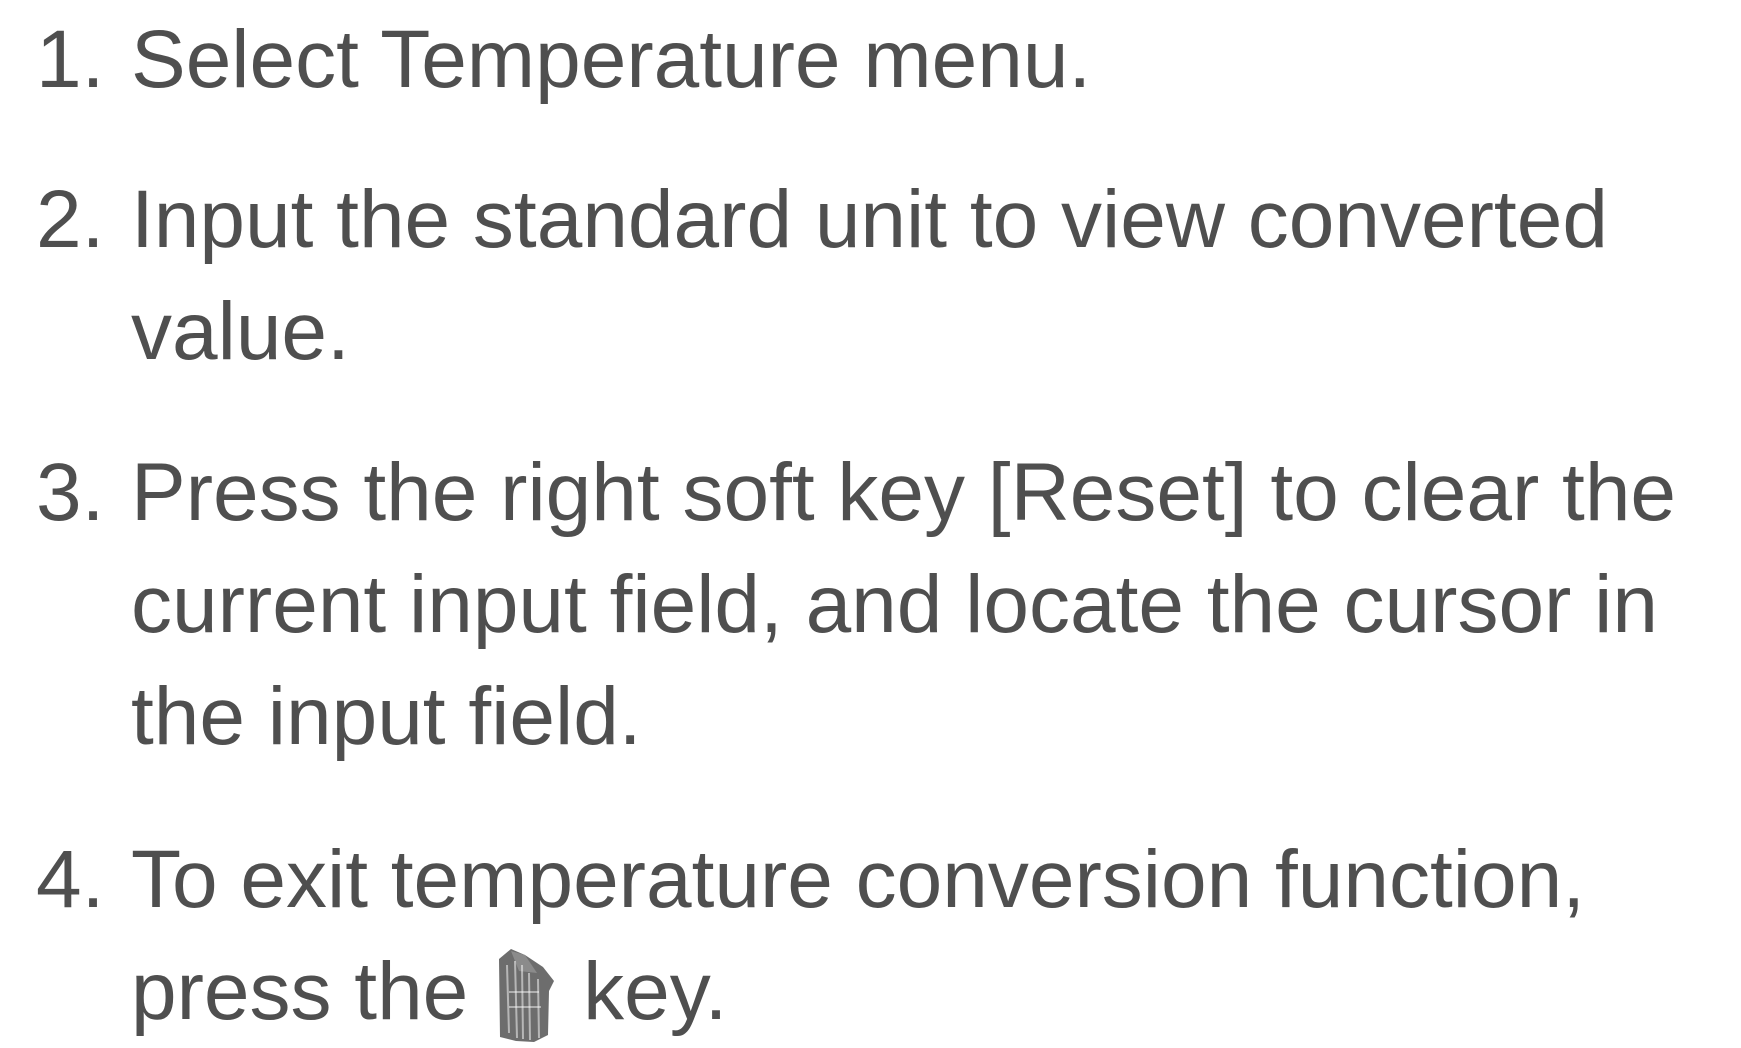  Describe the element at coordinates (655, 991) in the screenshot. I see `step-line-after-key: key.` at that location.